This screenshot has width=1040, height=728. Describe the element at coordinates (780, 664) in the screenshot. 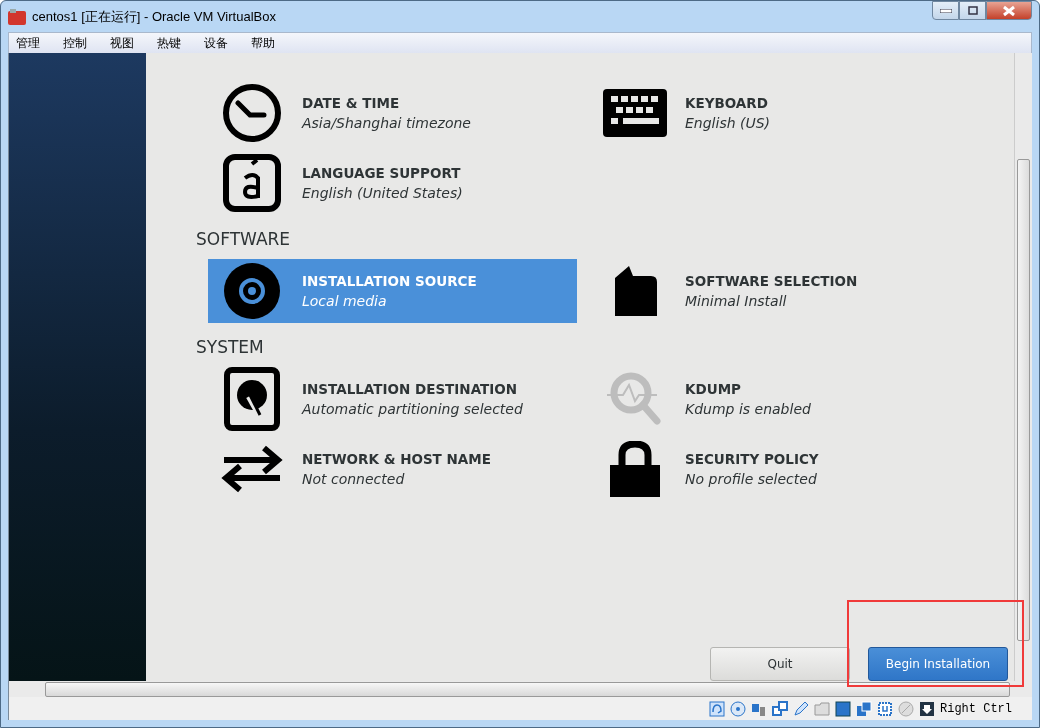

I see `quit-button: Quit` at that location.